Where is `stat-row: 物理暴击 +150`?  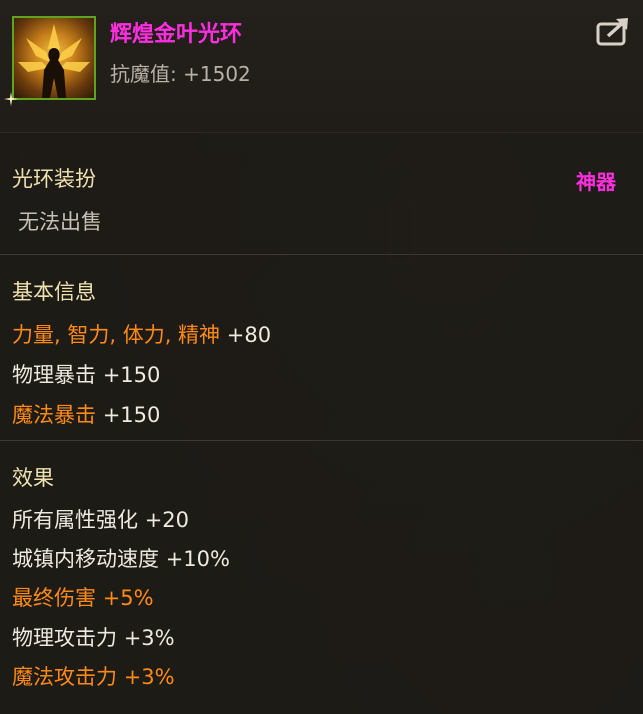 stat-row: 物理暴击 +150 is located at coordinates (86, 374).